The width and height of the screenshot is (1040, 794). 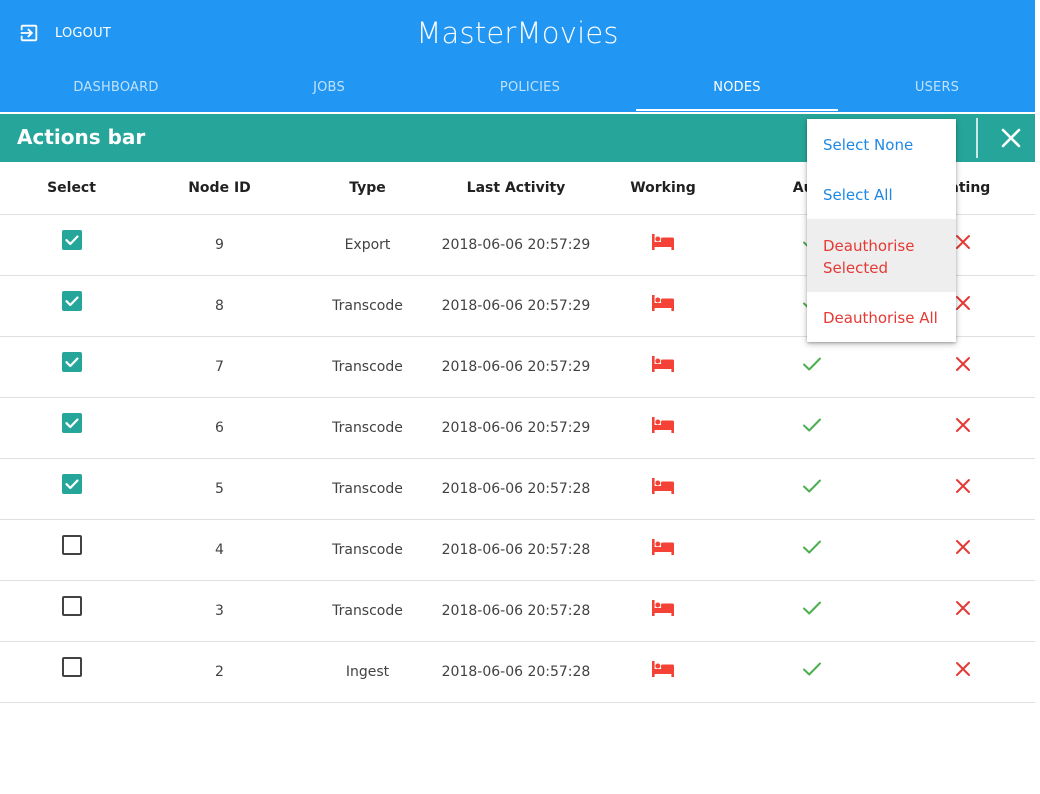 I want to click on menu-item-deauthorise-selected: Deauthorise Selected, so click(x=881, y=255).